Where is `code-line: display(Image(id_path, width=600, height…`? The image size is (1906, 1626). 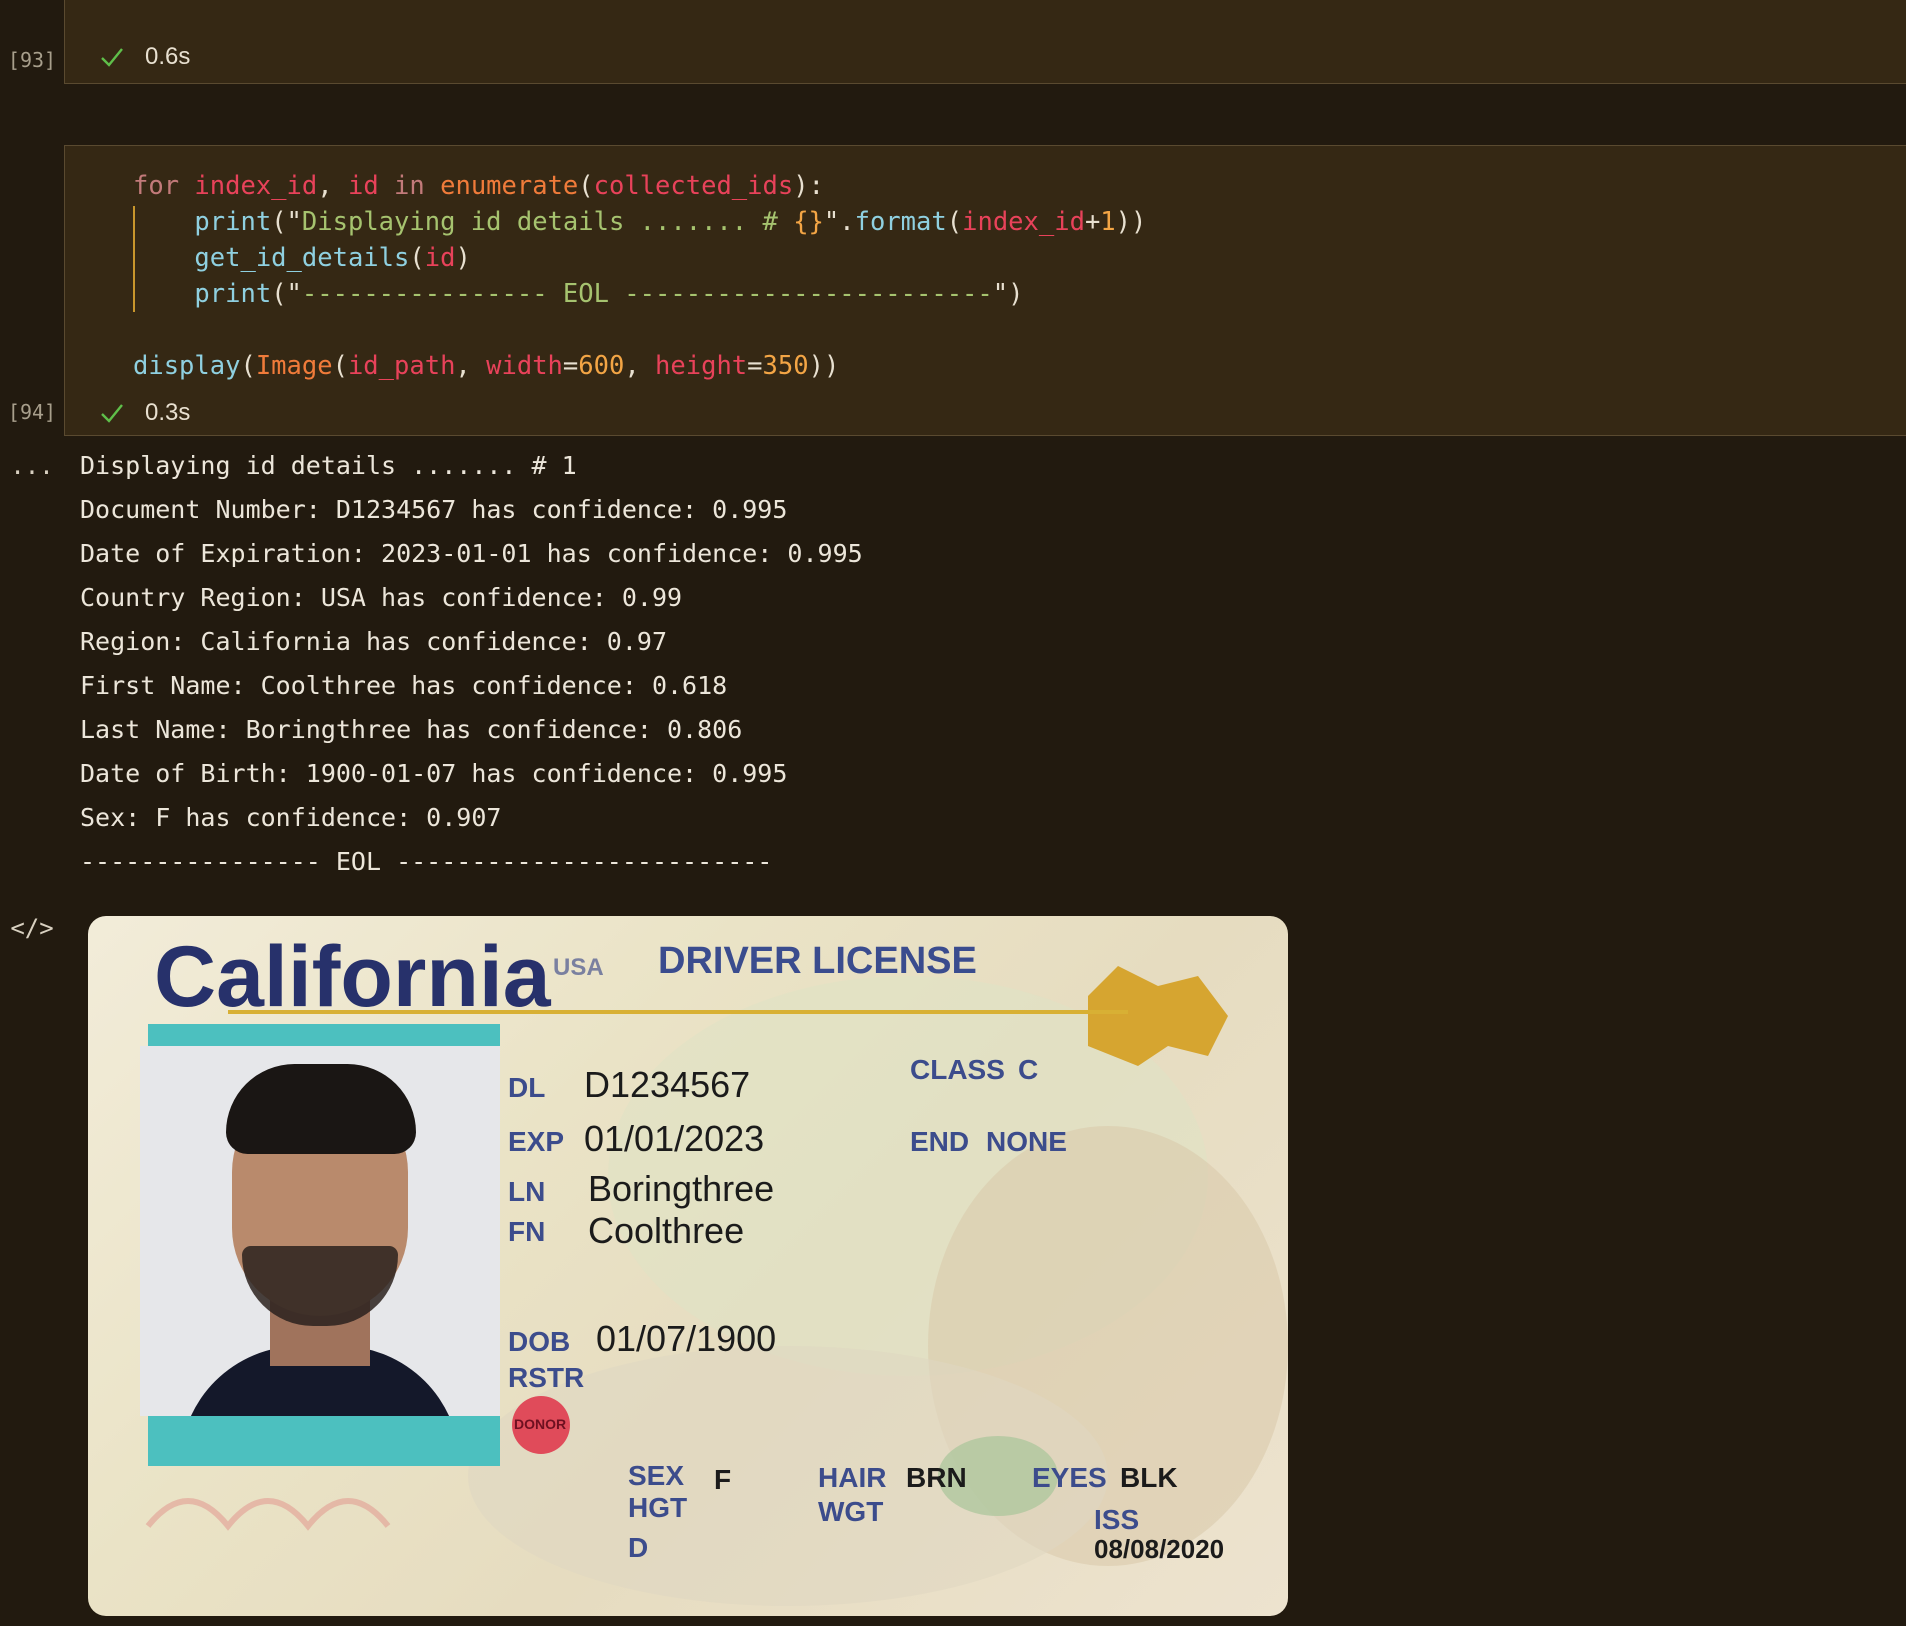 code-line: display(Image(id_path, width=600, height… is located at coordinates (639, 366).